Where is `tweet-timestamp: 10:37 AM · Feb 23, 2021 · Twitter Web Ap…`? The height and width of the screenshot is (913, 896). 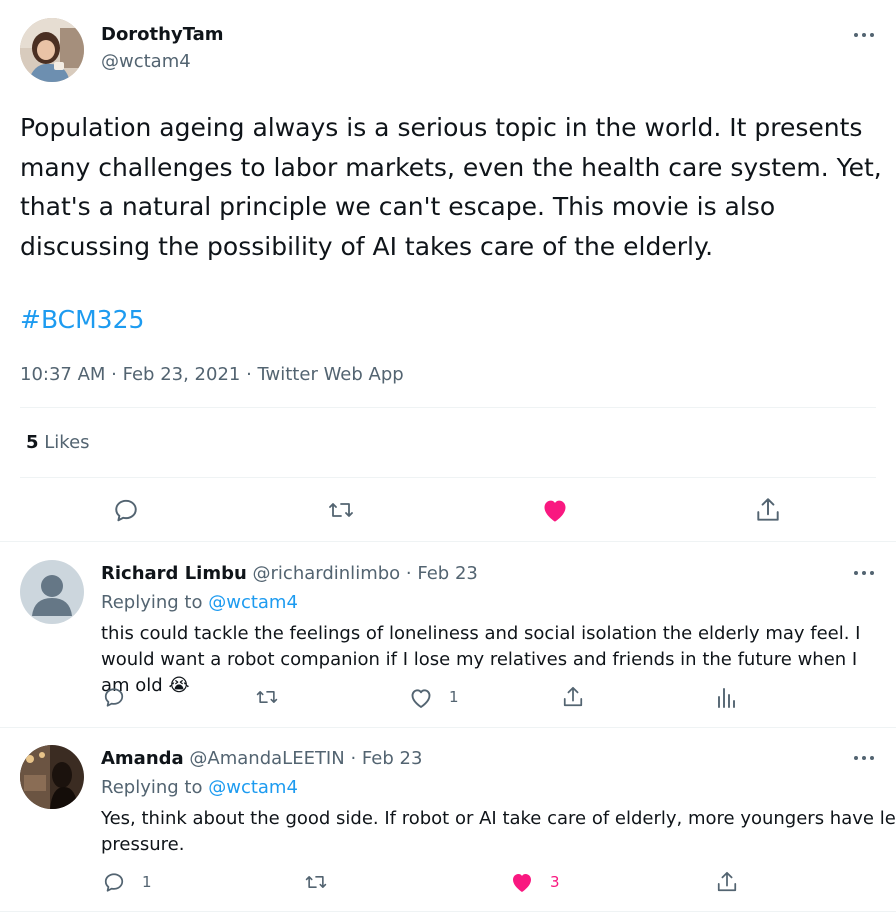 tweet-timestamp: 10:37 AM · Feb 23, 2021 · Twitter Web Ap… is located at coordinates (212, 374).